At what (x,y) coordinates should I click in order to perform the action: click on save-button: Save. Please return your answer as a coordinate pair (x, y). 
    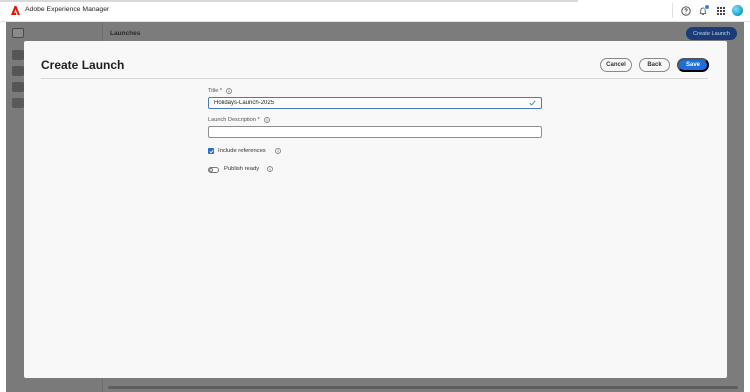
    Looking at the image, I should click on (693, 65).